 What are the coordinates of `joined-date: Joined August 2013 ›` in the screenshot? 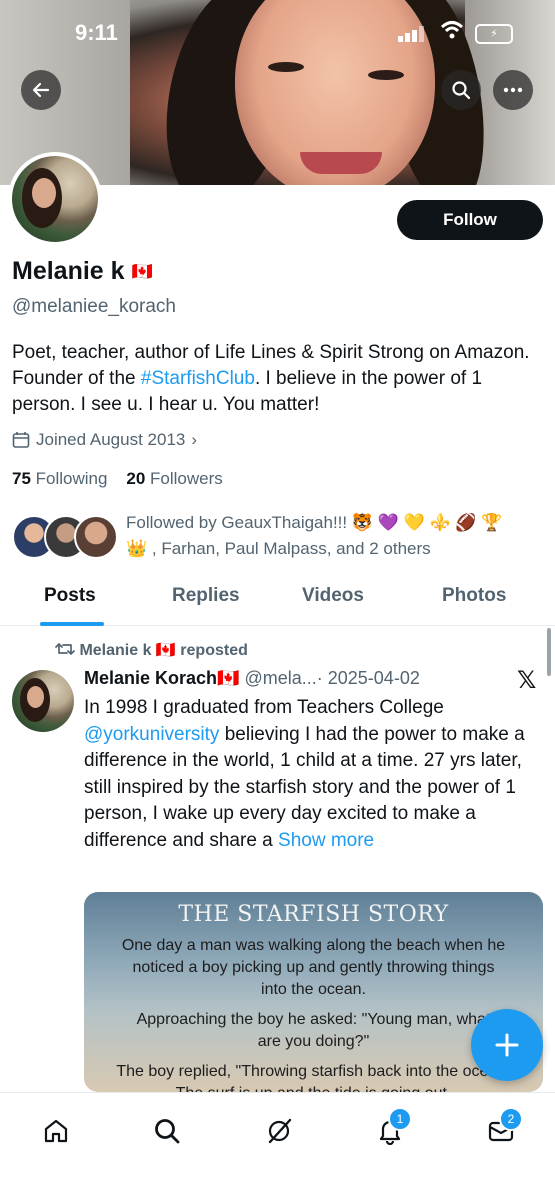 It's located at (104, 440).